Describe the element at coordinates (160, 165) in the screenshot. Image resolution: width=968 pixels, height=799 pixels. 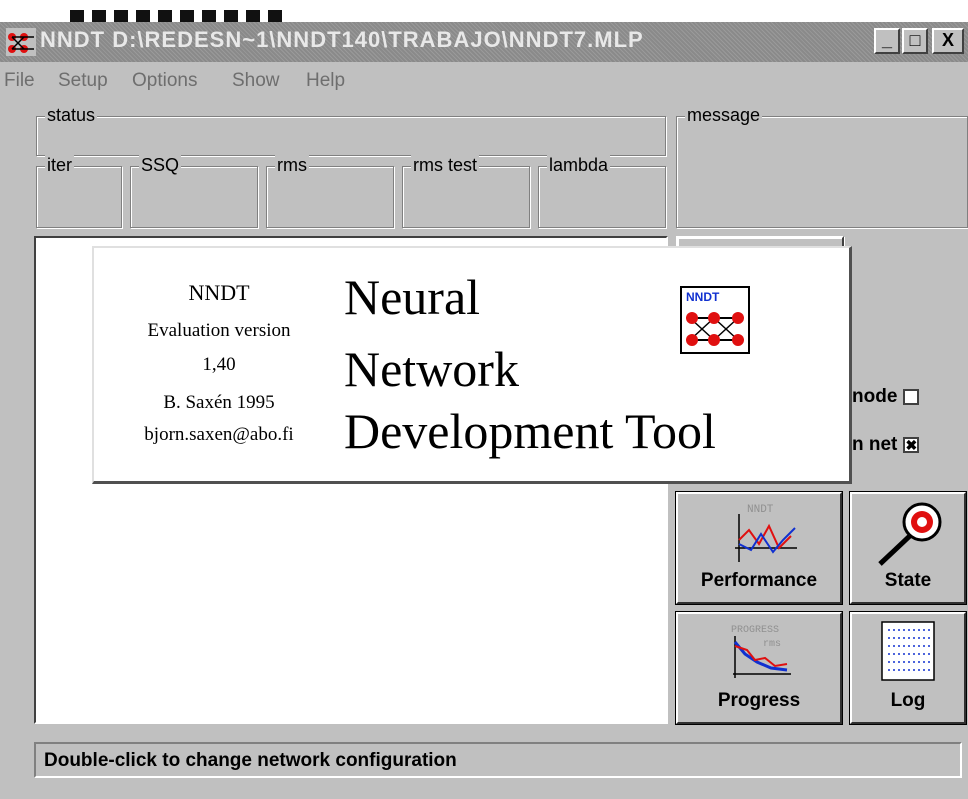
I see `ssq-label: SSQ` at that location.